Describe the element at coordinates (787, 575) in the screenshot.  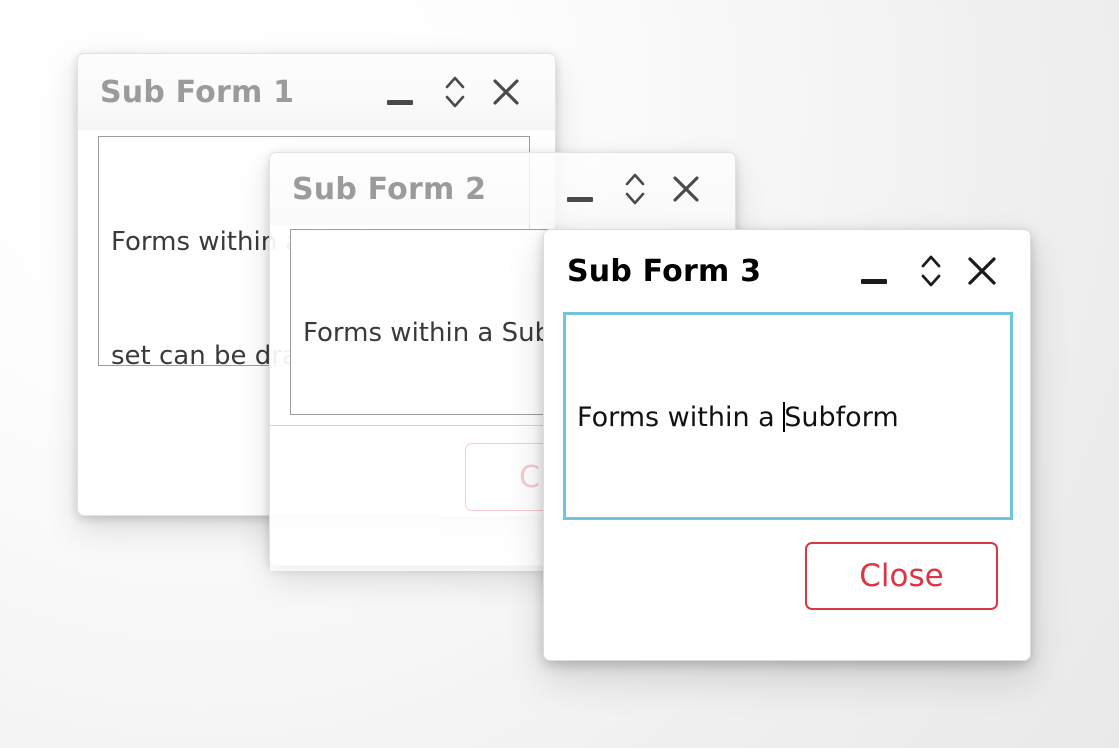
I see `footer-subform-3: Close` at that location.